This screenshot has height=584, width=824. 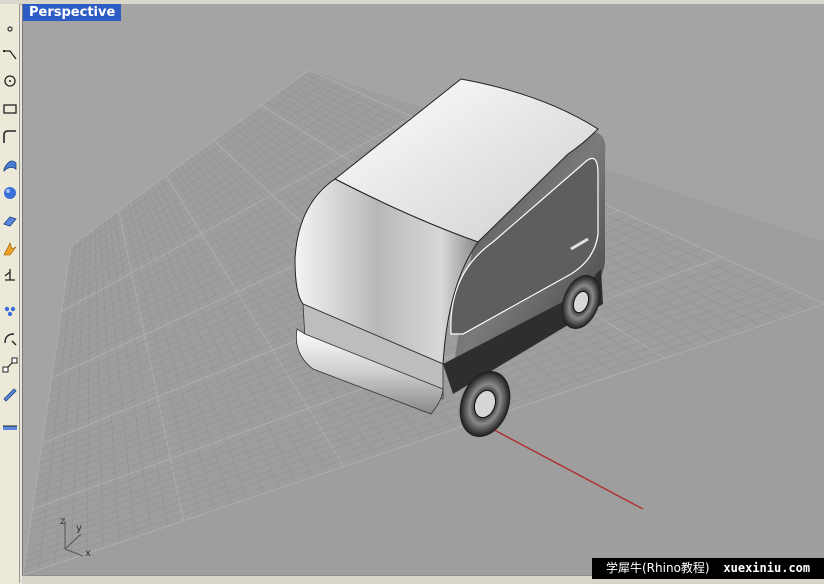 What do you see at coordinates (9, 249) in the screenshot?
I see `transform-icon` at bounding box center [9, 249].